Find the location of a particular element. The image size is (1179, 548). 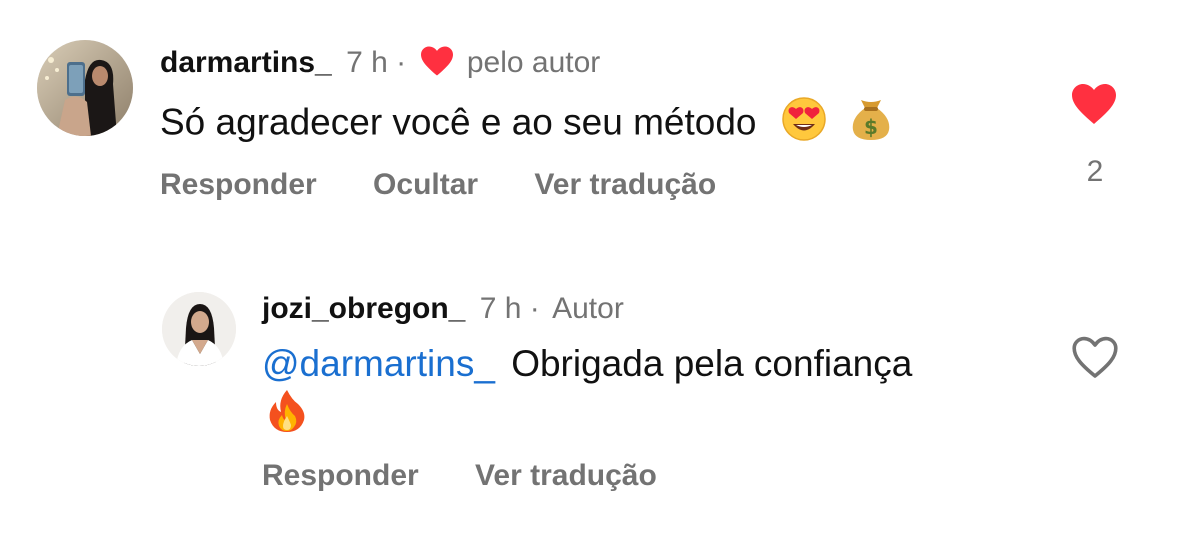

comment-meta: darmartins_ 7 h · pelo autor is located at coordinates (380, 65).